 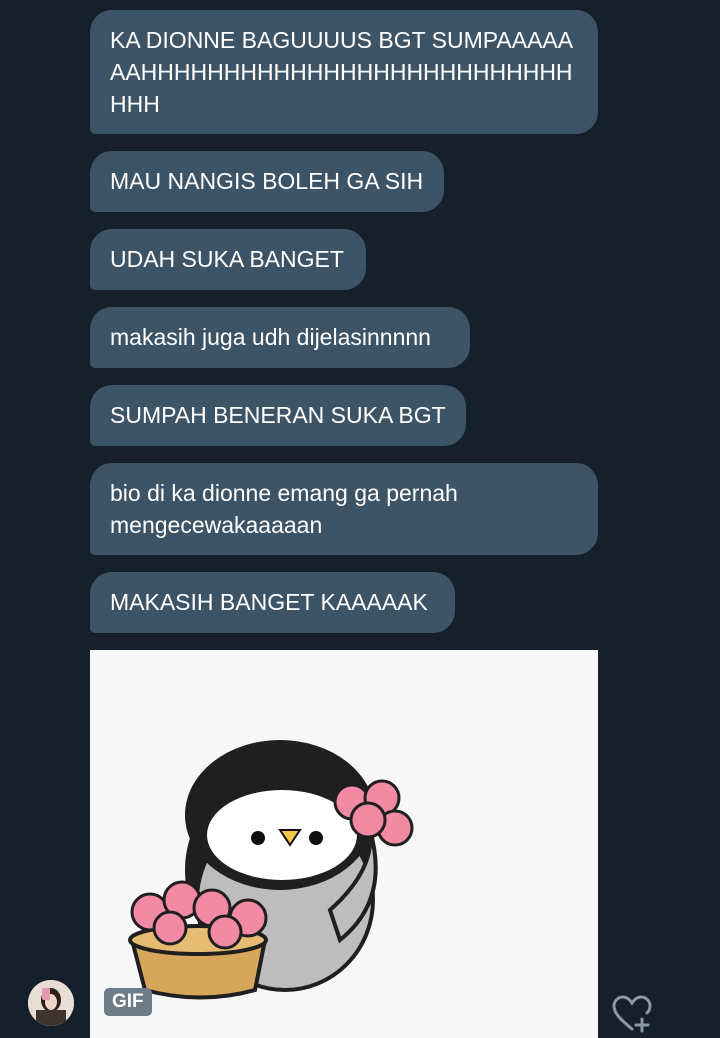 What do you see at coordinates (280, 337) in the screenshot?
I see `message-bubble: makasih juga udh dijelasinnnnn` at bounding box center [280, 337].